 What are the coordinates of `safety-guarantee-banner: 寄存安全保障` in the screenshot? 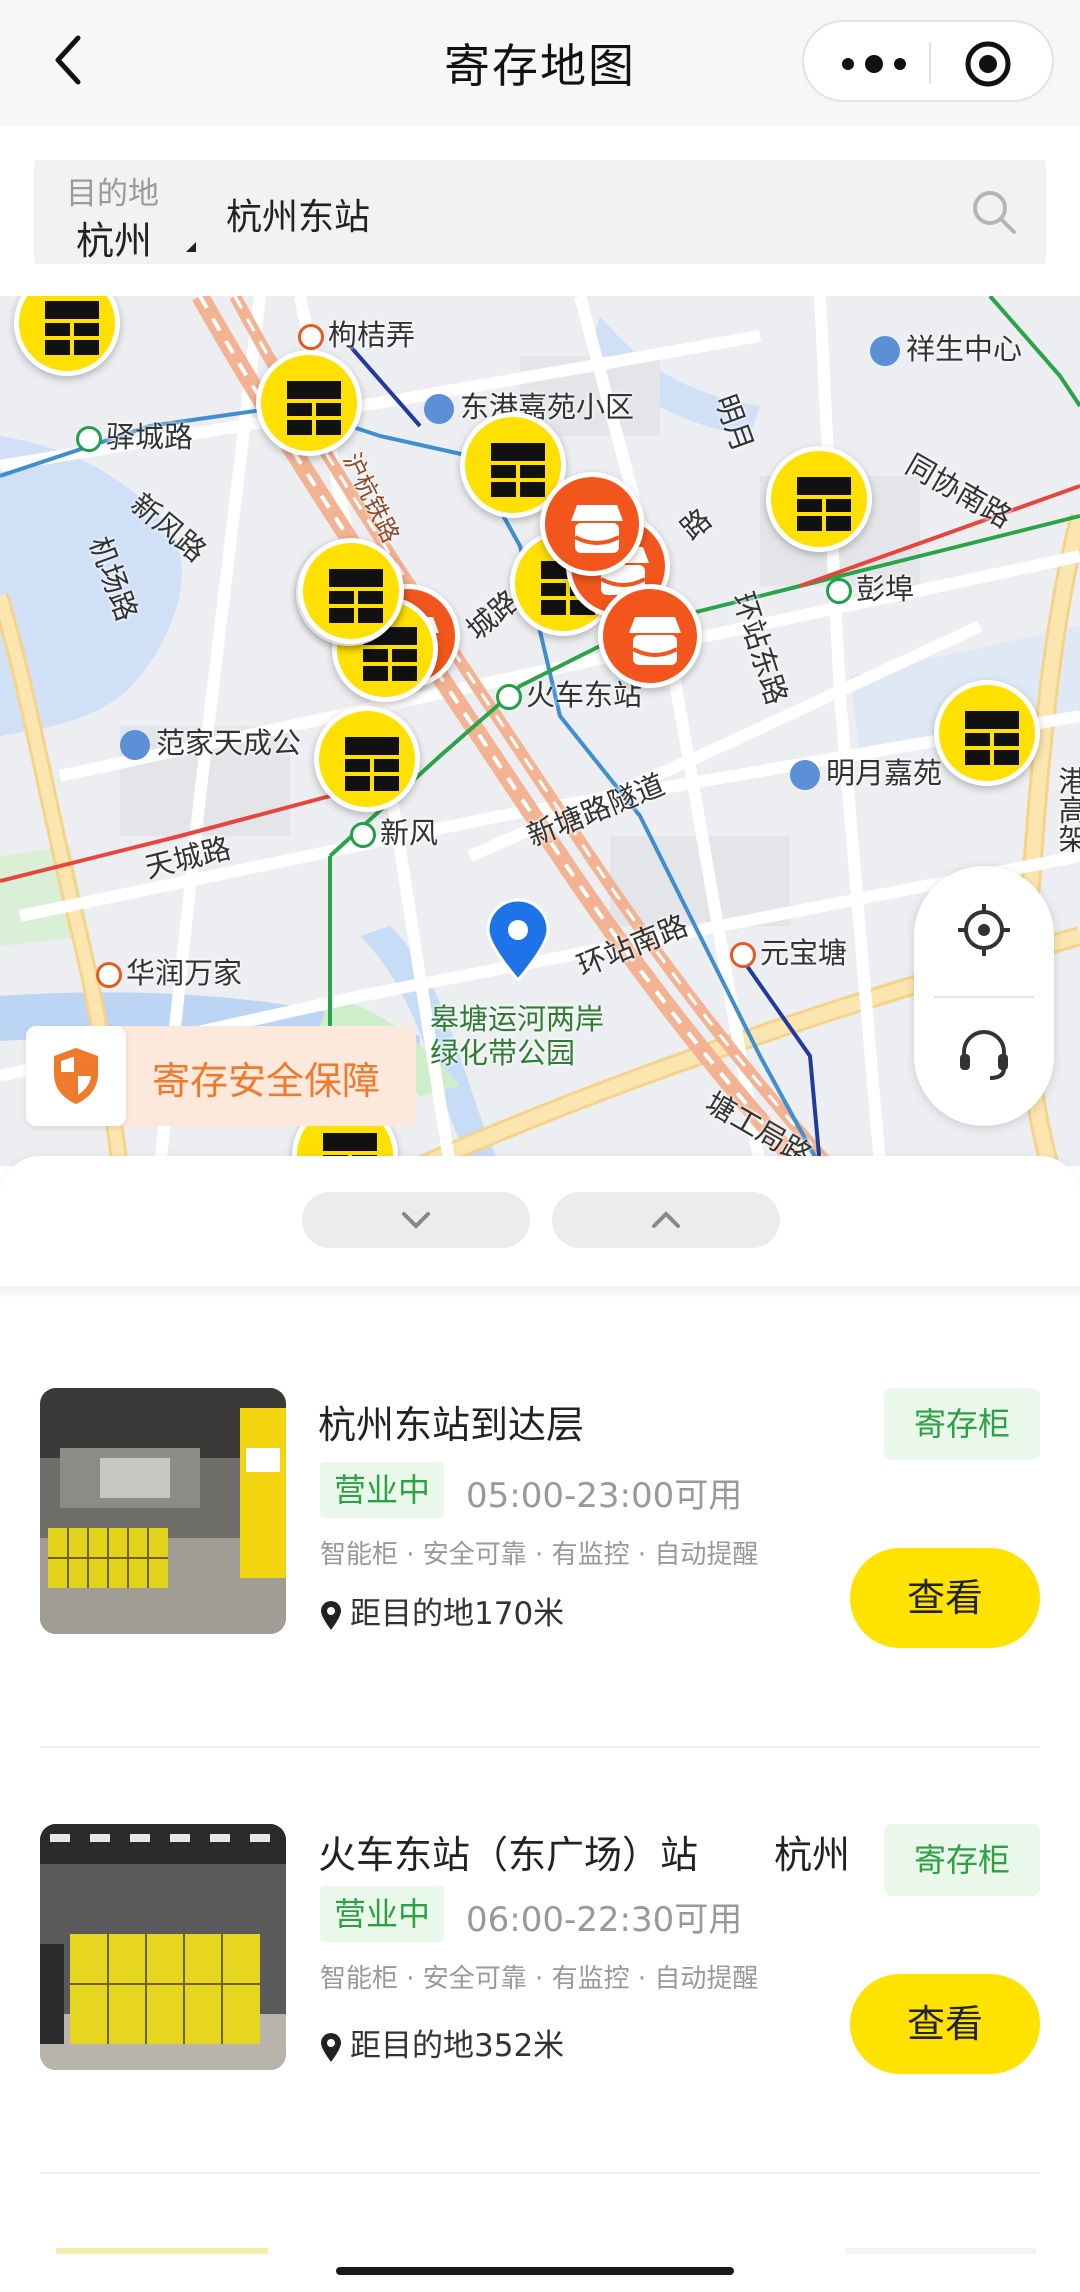 It's located at (221, 1076).